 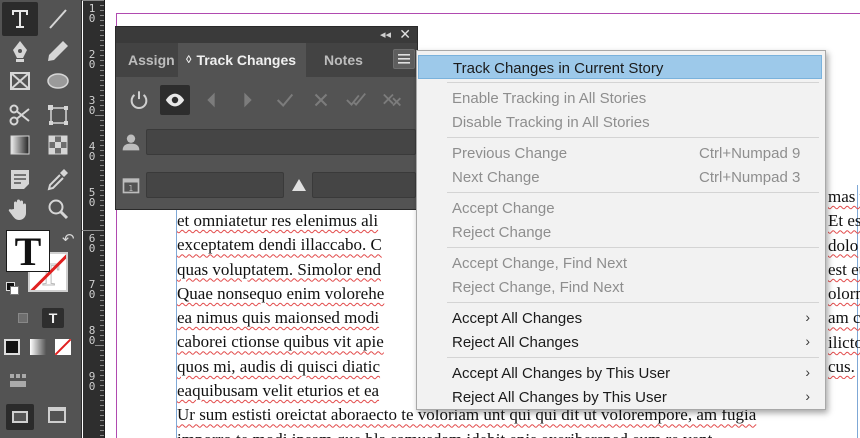 What do you see at coordinates (620, 153) in the screenshot?
I see `menu-item-previous-change: Previous Change Ctrl+Numpad 9` at bounding box center [620, 153].